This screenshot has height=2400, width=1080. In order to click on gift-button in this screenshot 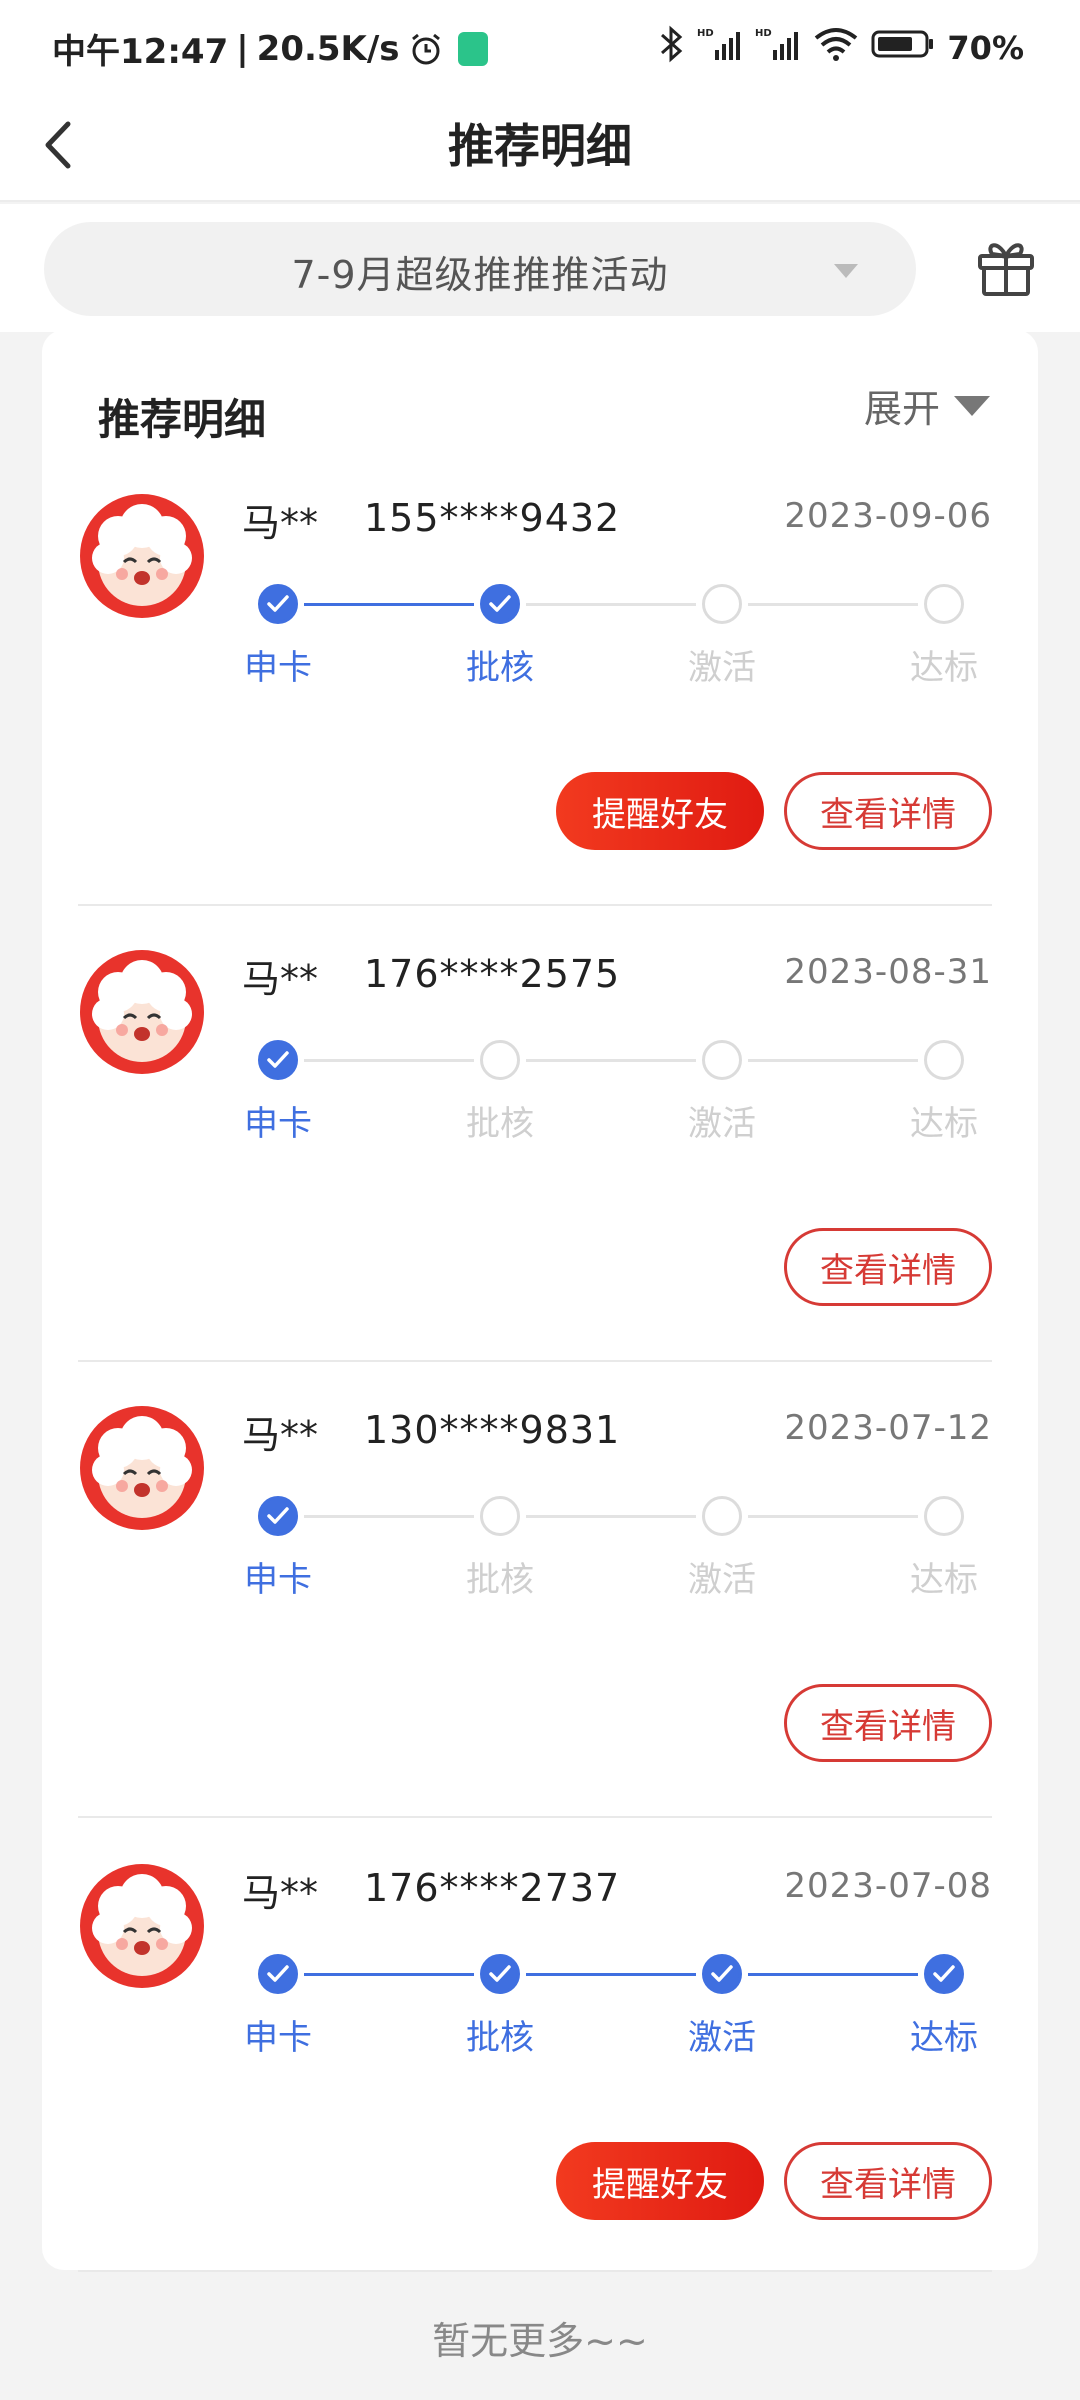, I will do `click(1006, 266)`.